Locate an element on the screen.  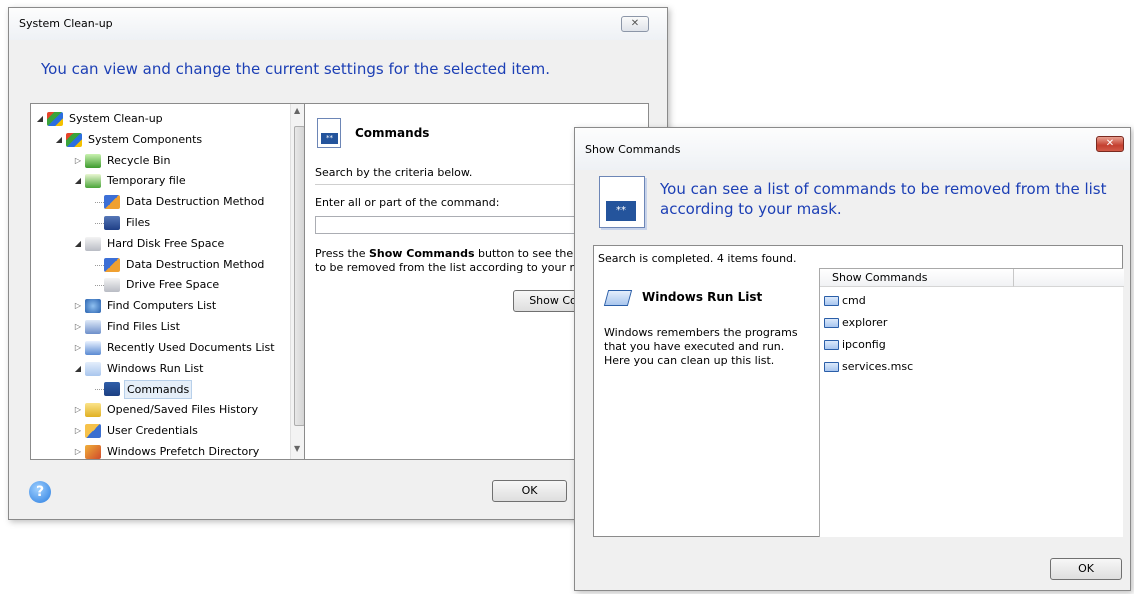
tree-item-label: Hard Disk Free Space is located at coordinates (166, 243).